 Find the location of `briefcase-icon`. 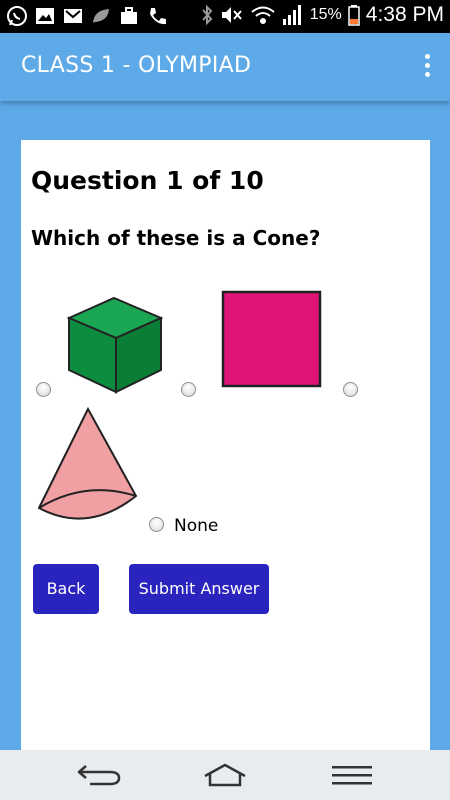

briefcase-icon is located at coordinates (129, 15).